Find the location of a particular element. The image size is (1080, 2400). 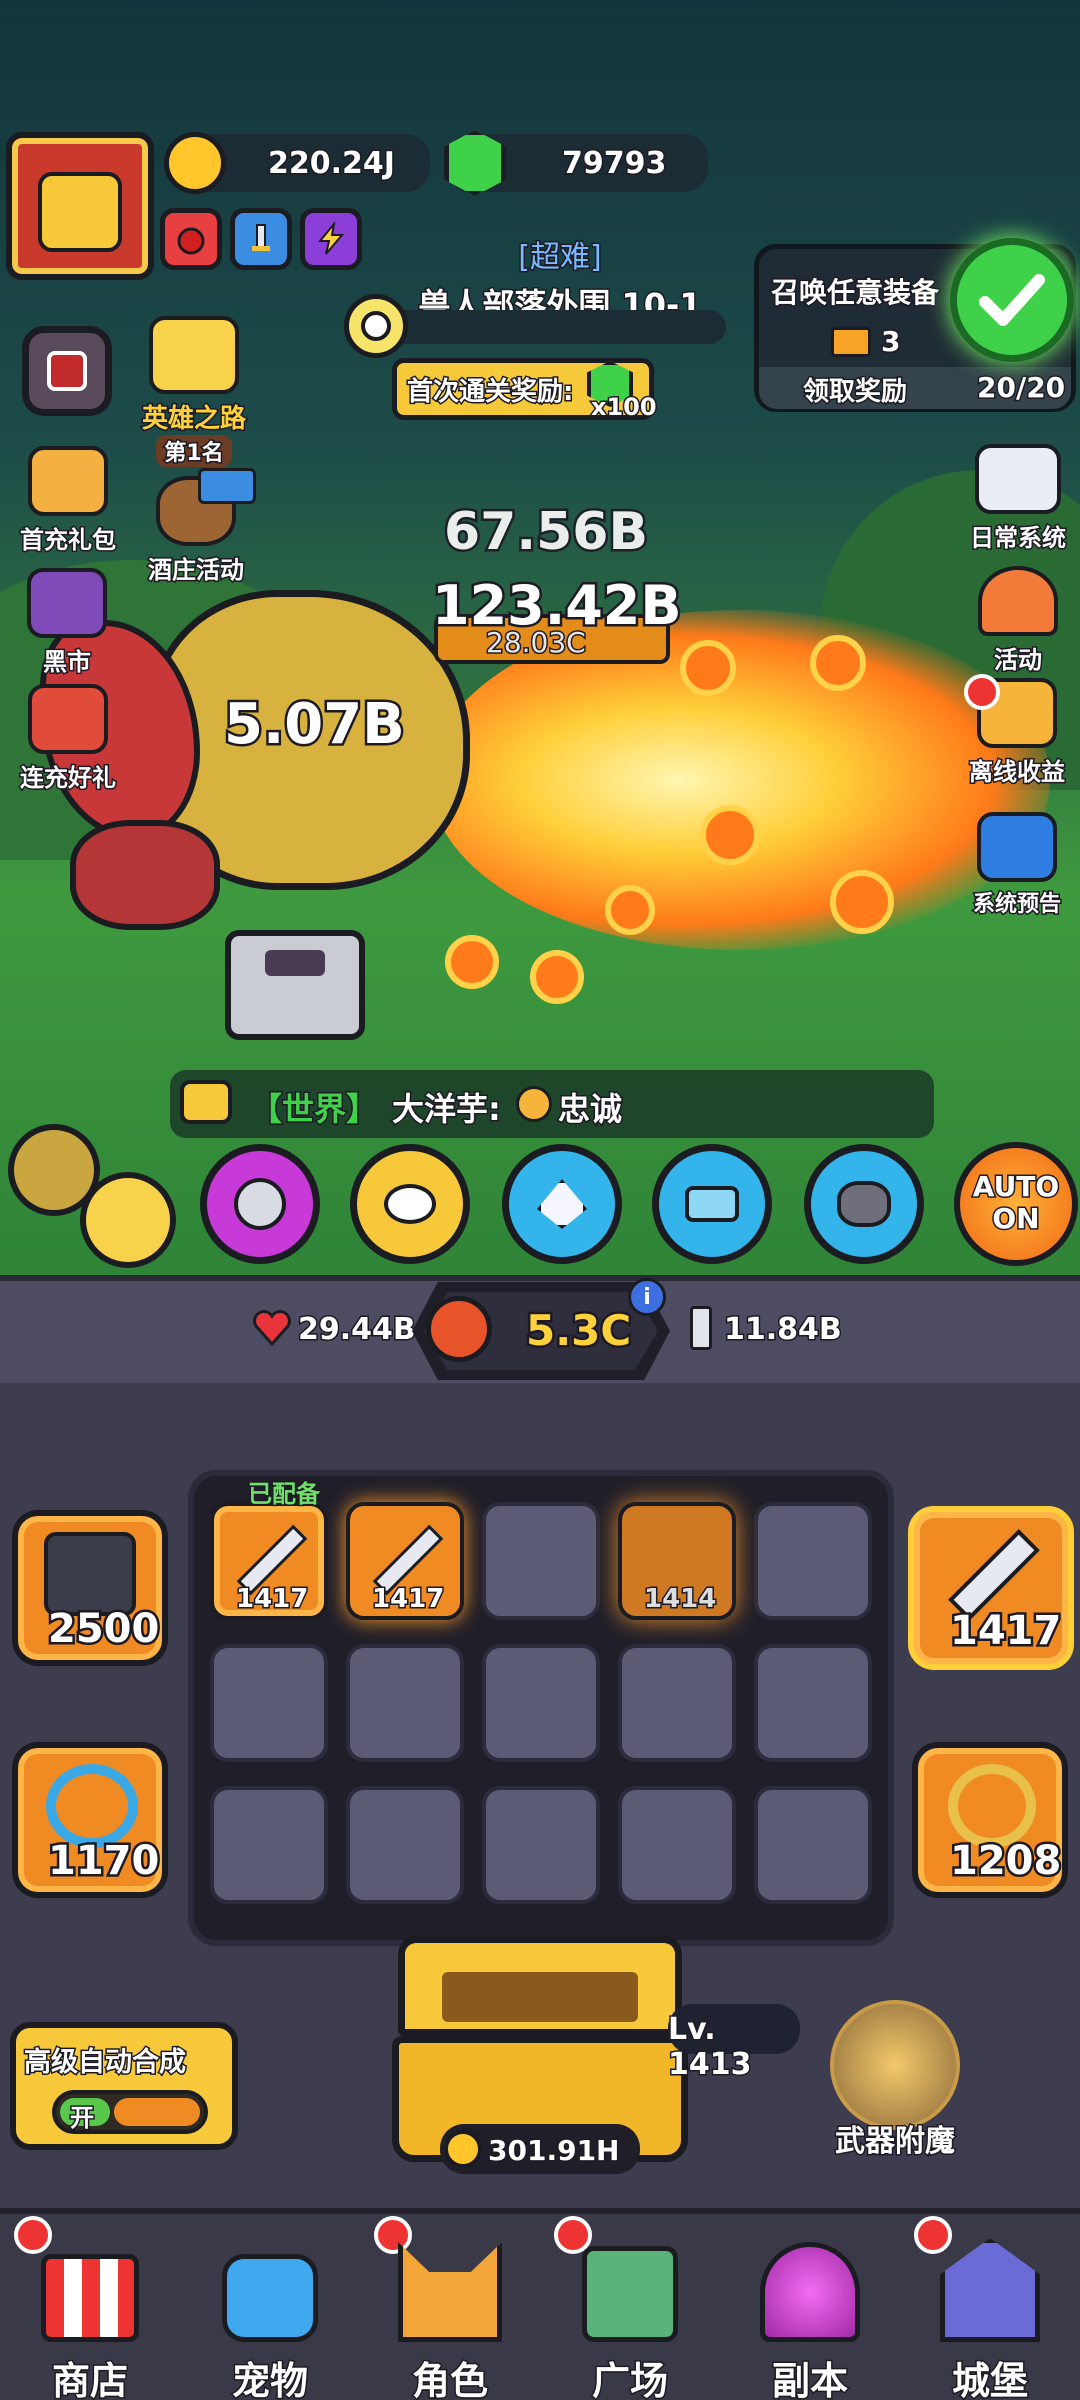

lightning-buff-icon is located at coordinates (331, 239).